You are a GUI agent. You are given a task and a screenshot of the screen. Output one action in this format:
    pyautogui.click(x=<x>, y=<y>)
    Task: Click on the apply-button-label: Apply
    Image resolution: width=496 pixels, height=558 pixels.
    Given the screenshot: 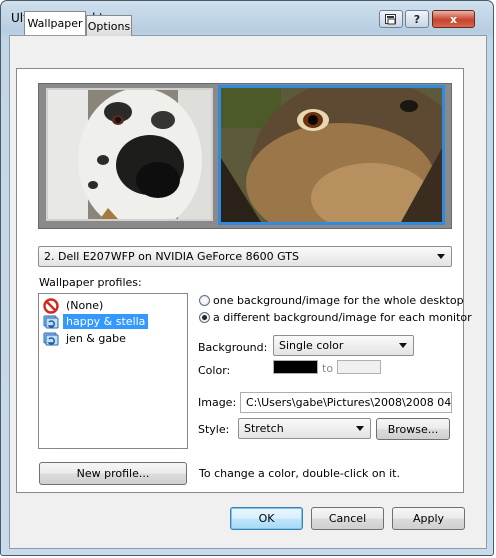 What is the action you would take?
    pyautogui.click(x=428, y=518)
    